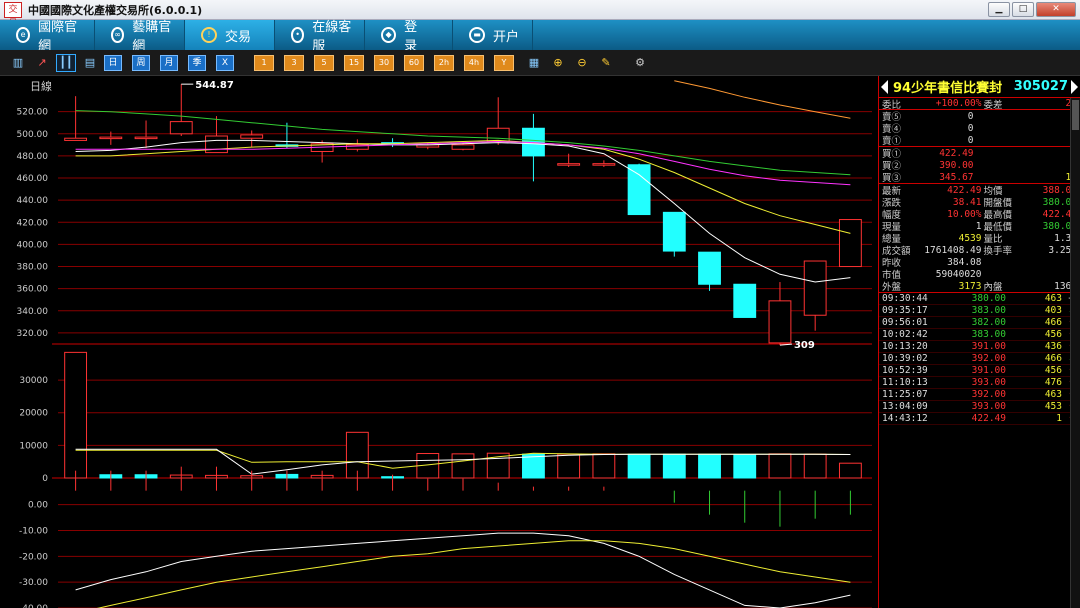 The width and height of the screenshot is (1080, 608). Describe the element at coordinates (956, 165) in the screenshot. I see `bid-price: 390.00` at that location.